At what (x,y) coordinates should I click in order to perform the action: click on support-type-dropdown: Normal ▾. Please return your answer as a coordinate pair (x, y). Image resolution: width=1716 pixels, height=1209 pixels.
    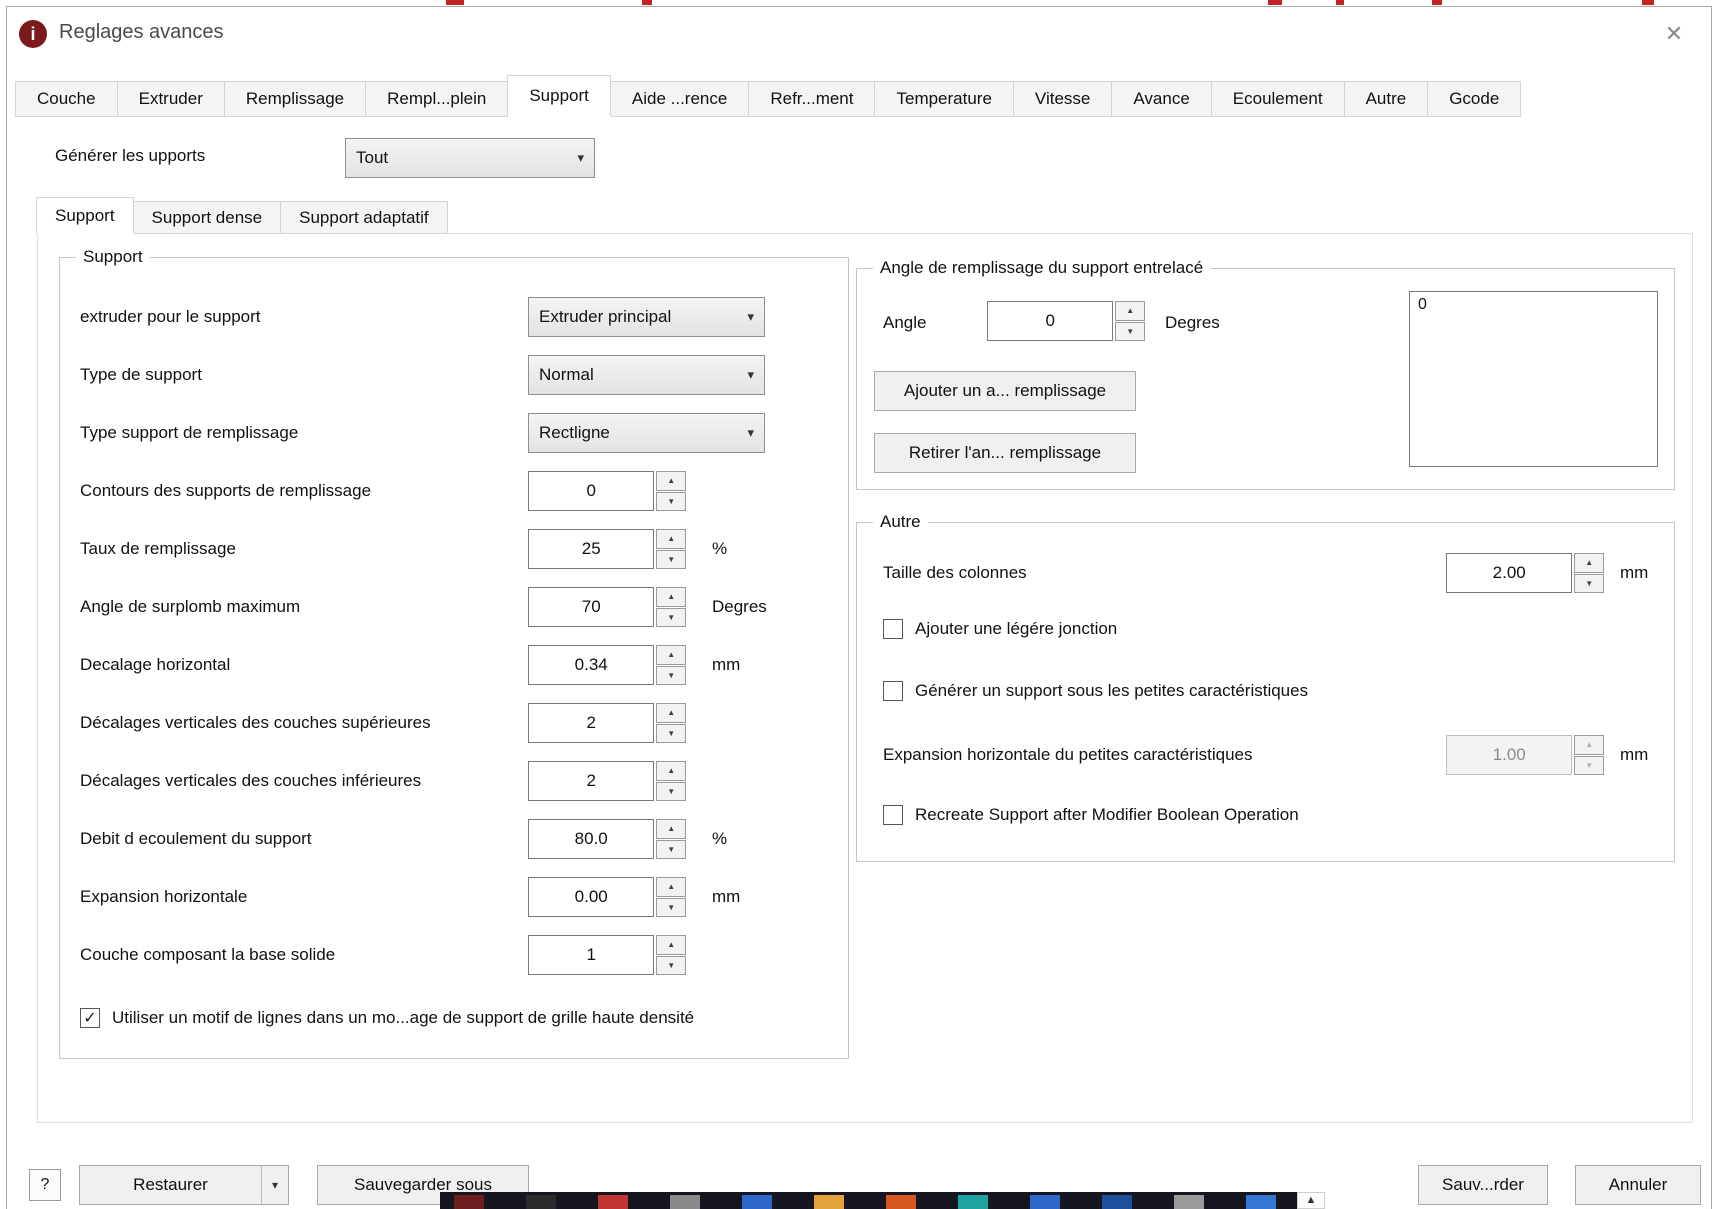
    Looking at the image, I should click on (646, 375).